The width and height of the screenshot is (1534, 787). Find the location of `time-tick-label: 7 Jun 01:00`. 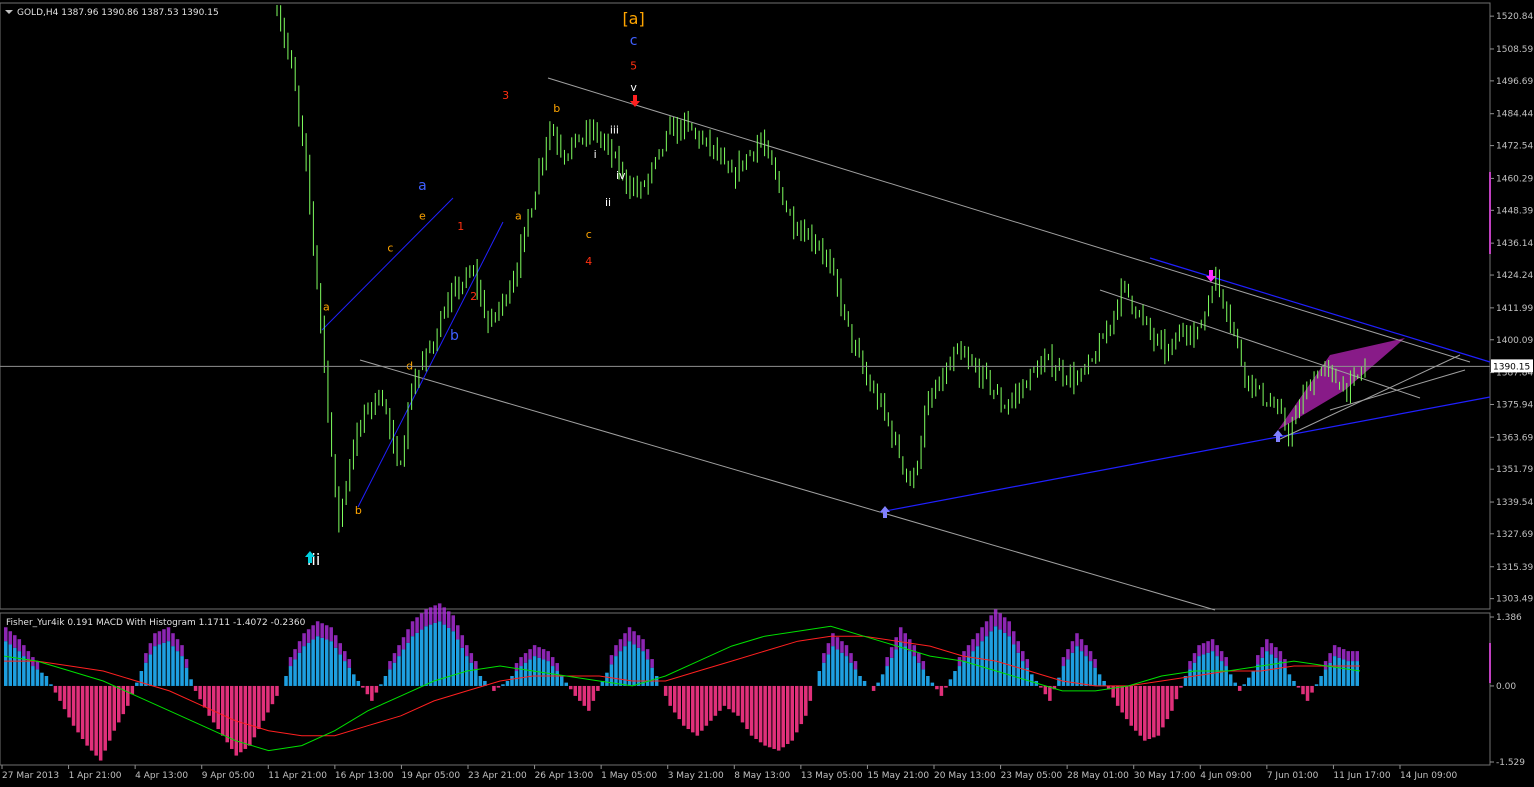

time-tick-label: 7 Jun 01:00 is located at coordinates (1293, 776).